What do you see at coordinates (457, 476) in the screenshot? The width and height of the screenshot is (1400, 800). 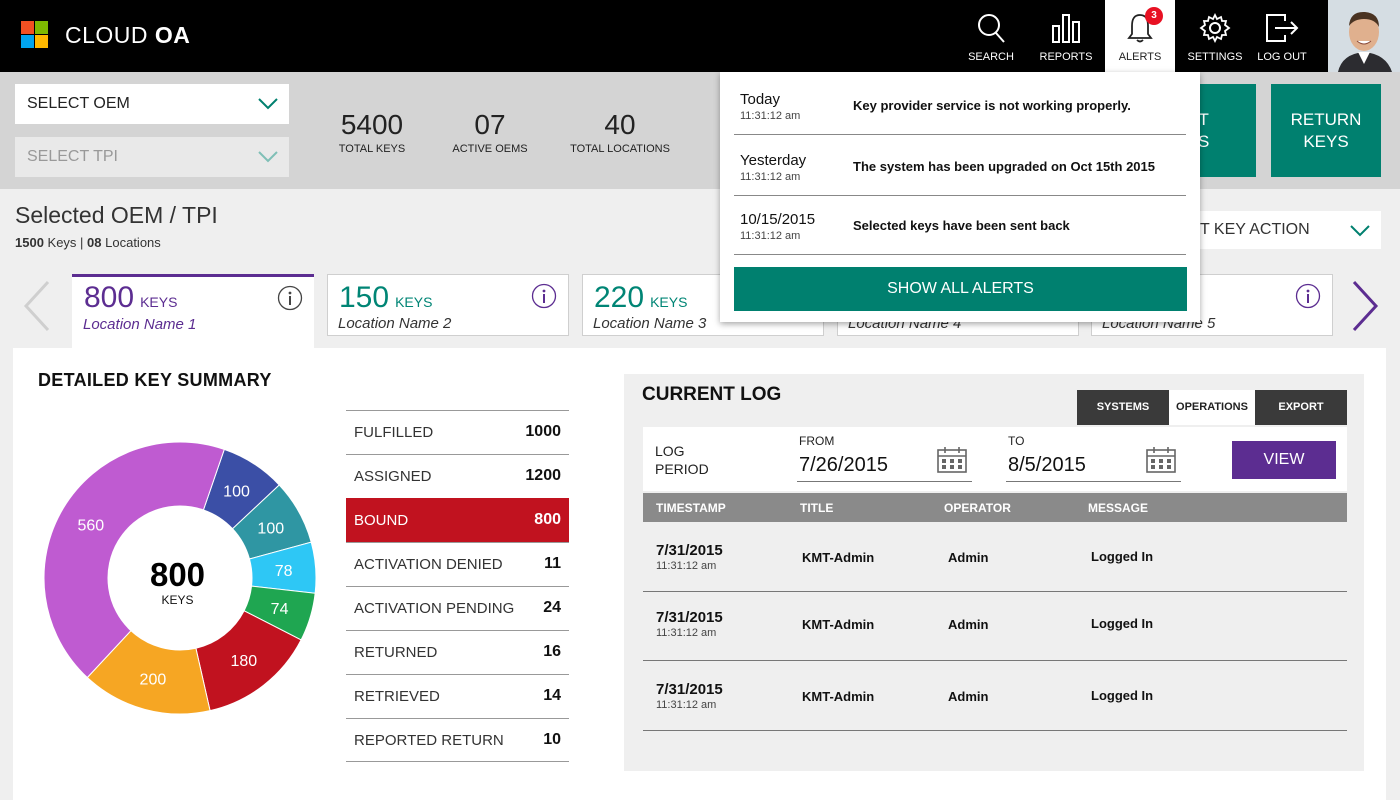 I see `summary-row-assigned: ASSIGNED 1200` at bounding box center [457, 476].